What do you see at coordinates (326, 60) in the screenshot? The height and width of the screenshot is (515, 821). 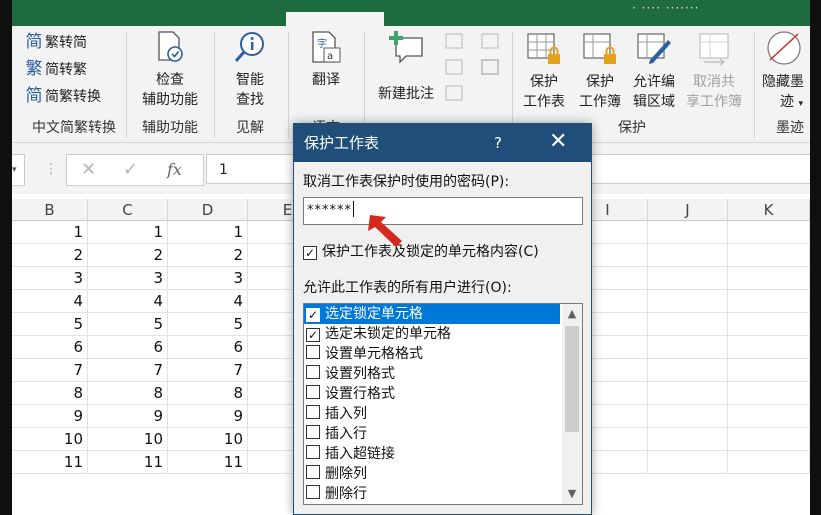 I see `translate-button: 字 a 翻译` at bounding box center [326, 60].